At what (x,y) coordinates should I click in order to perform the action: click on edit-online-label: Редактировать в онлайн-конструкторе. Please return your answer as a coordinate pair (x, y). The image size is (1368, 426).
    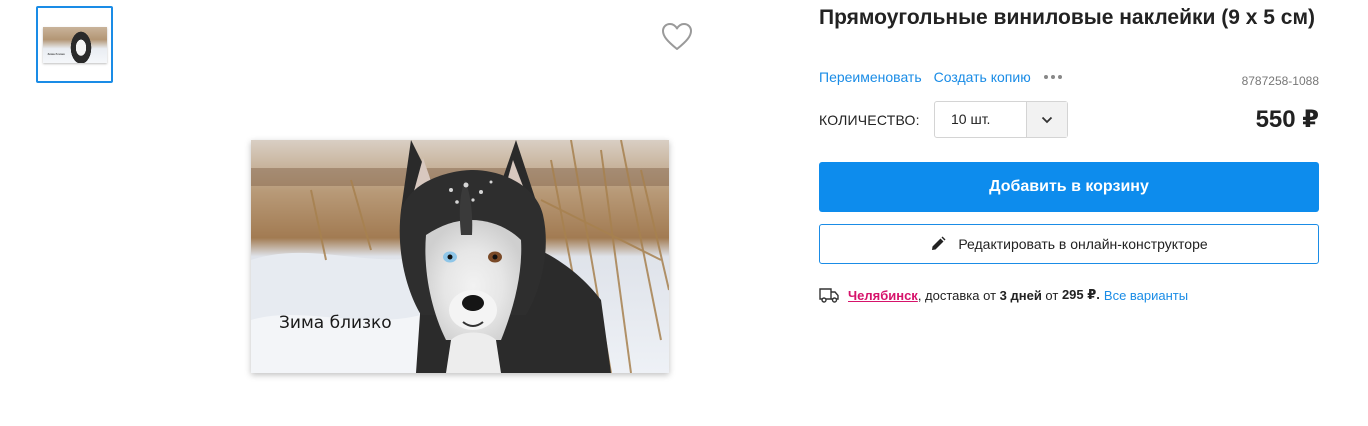
    Looking at the image, I should click on (1083, 244).